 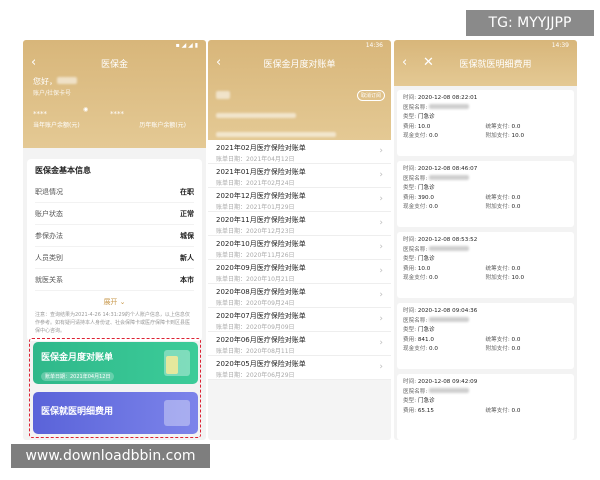 I want to click on page-title: 医保金月度对账单, so click(x=299, y=64).